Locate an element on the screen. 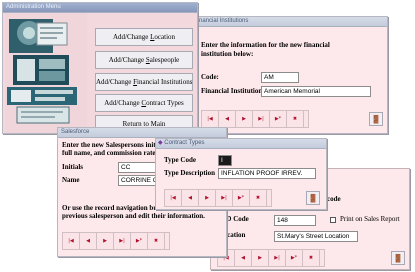 The image size is (415, 272). type-code-field: I is located at coordinates (225, 160).